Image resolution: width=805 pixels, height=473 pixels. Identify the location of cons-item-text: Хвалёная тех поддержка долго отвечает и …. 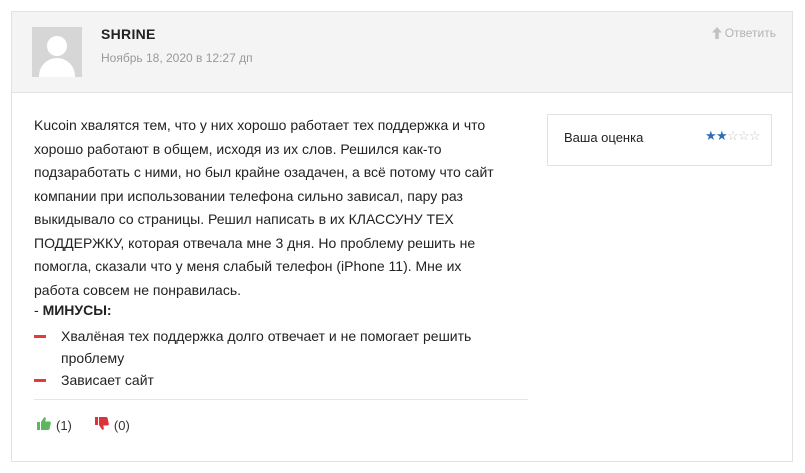
(266, 347).